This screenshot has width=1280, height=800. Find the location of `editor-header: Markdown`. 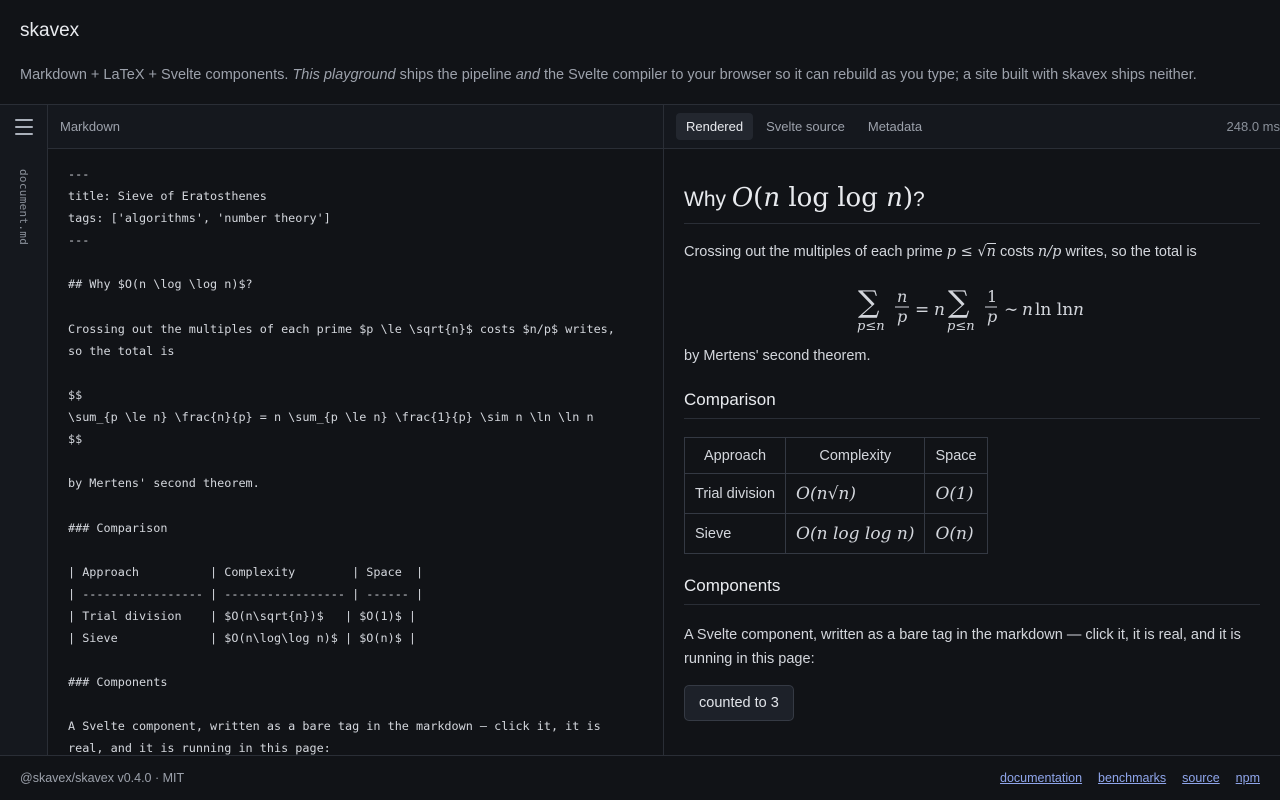

editor-header: Markdown is located at coordinates (355, 127).